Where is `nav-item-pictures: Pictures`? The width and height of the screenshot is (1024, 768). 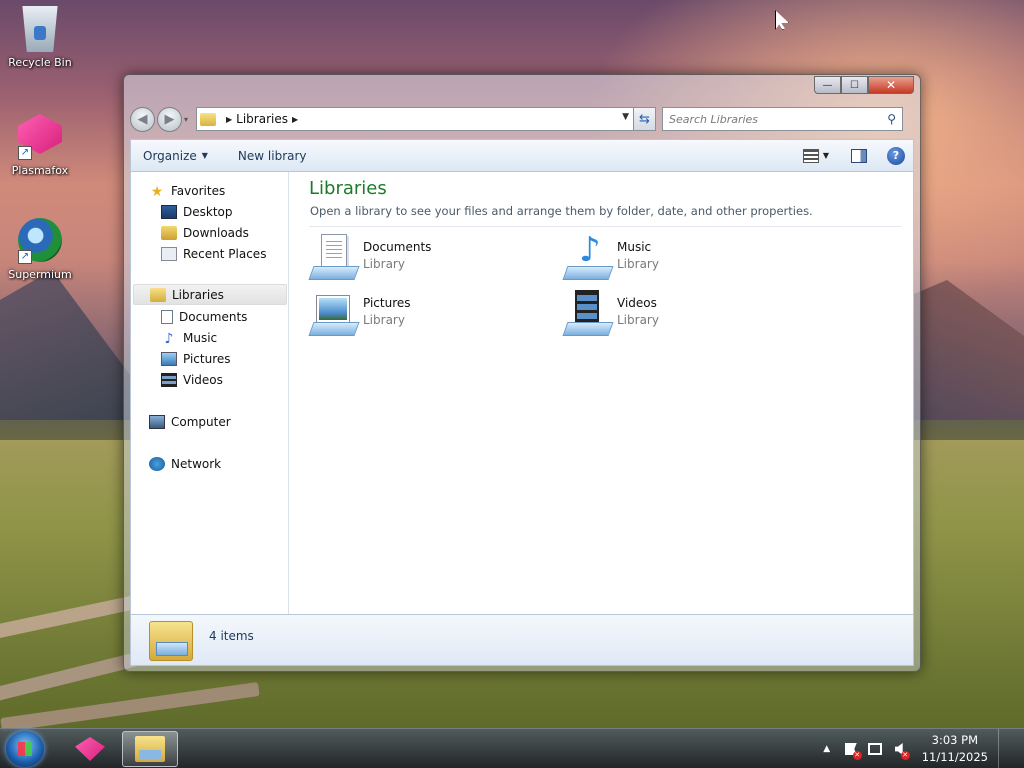
nav-item-pictures: Pictures is located at coordinates (196, 358).